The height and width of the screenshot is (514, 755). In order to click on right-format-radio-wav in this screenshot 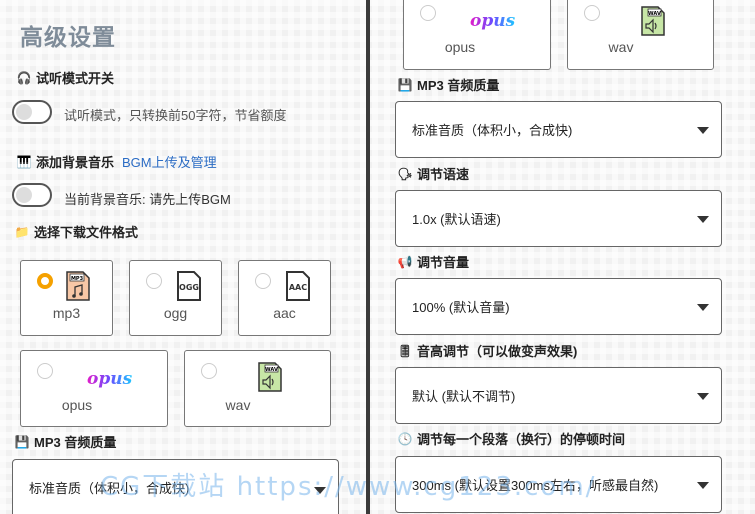, I will do `click(592, 13)`.